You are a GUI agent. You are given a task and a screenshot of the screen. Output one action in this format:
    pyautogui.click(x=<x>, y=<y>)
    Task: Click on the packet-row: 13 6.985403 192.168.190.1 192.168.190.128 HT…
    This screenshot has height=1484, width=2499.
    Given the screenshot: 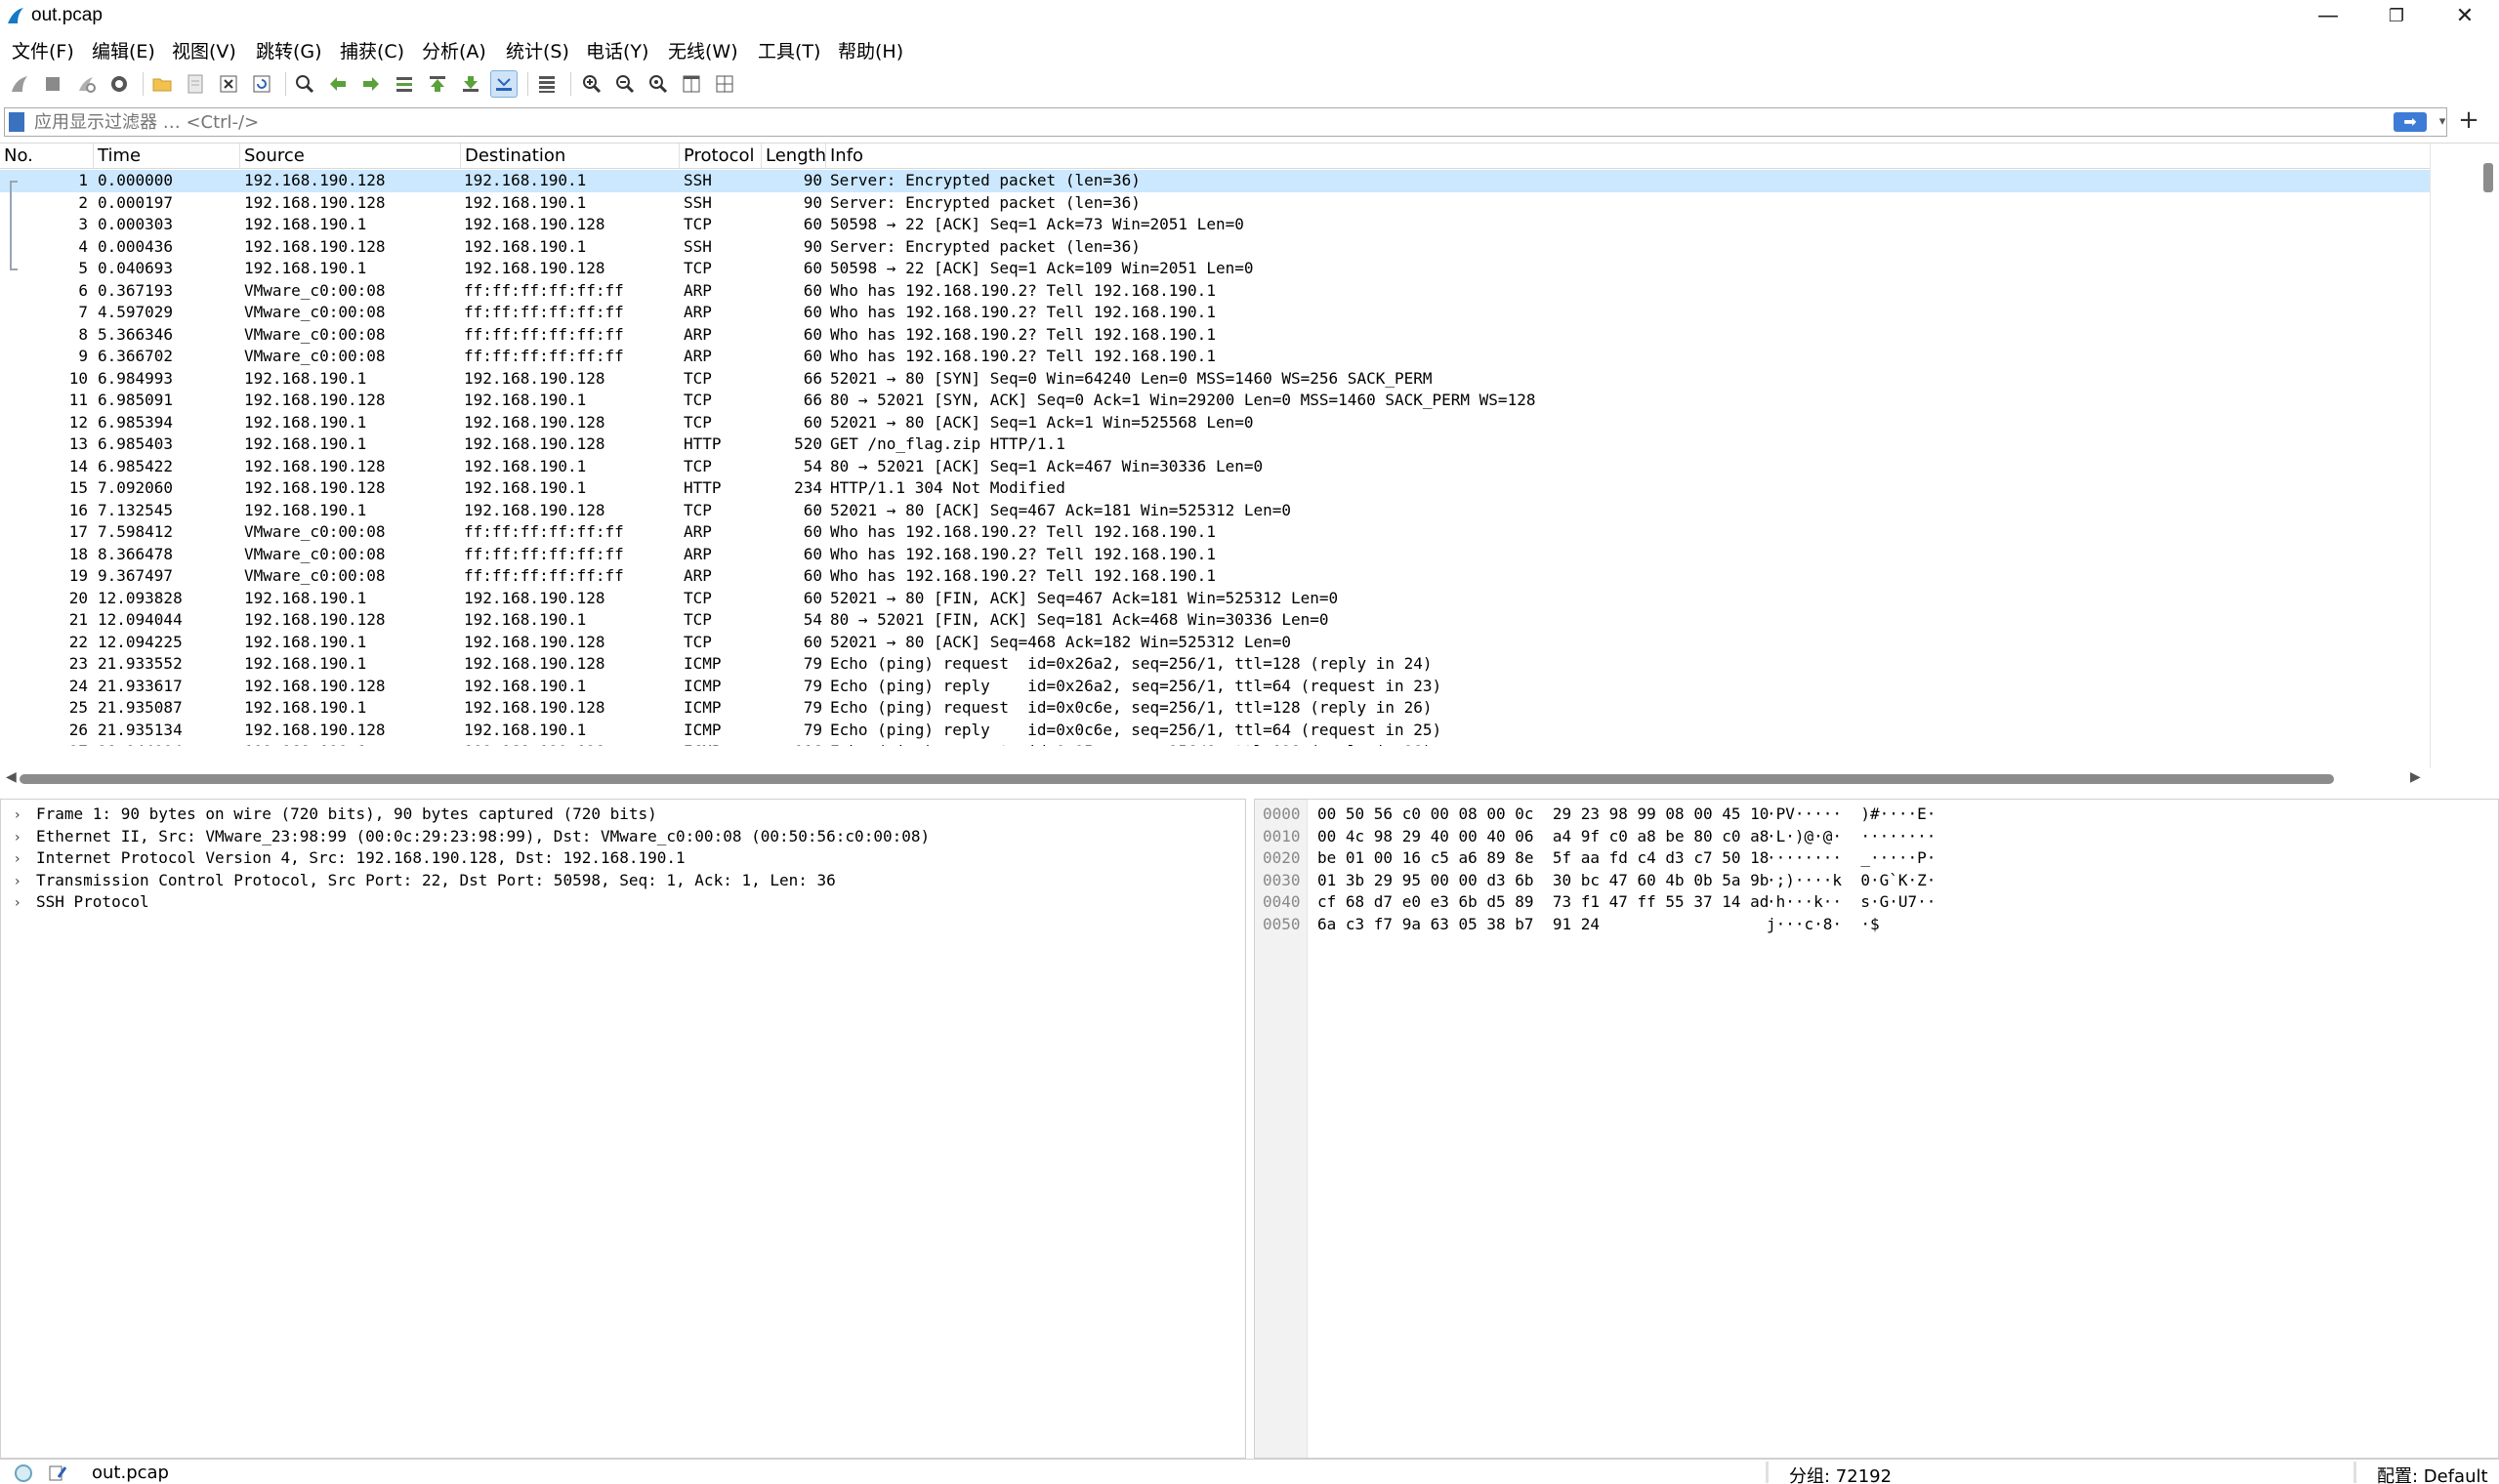 What is the action you would take?
    pyautogui.click(x=1215, y=445)
    